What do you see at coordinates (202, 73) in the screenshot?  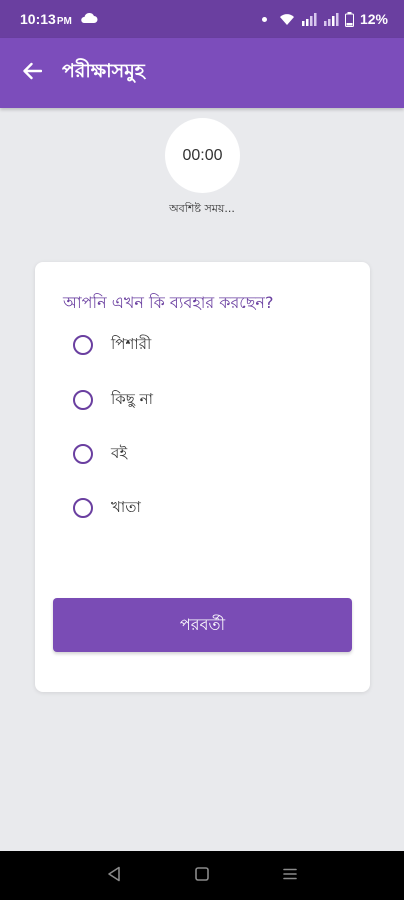 I see `app-bar: পরীক্ষাসমুহ` at bounding box center [202, 73].